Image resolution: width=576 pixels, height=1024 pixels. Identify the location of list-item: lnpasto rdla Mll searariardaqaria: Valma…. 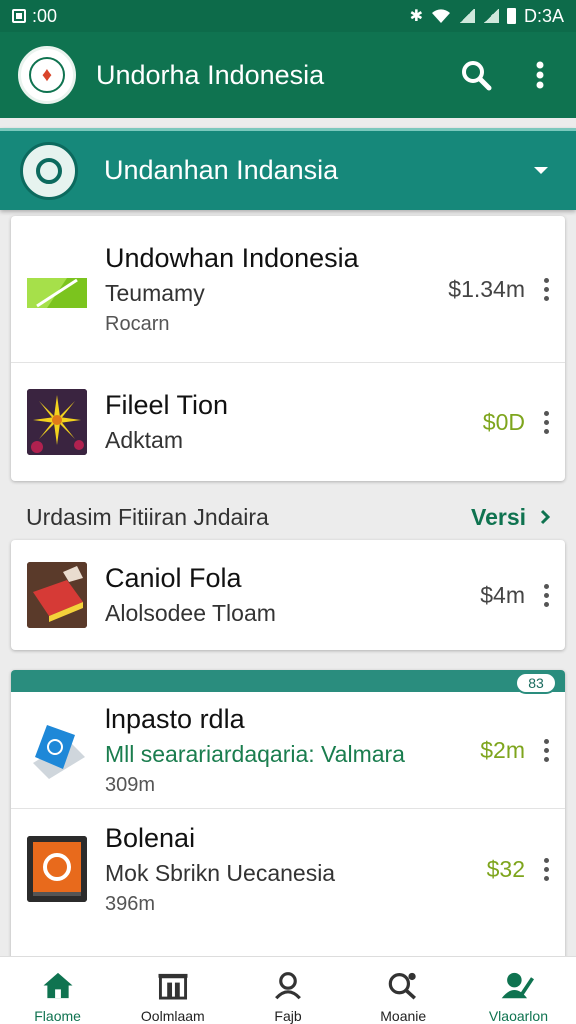
(288, 750).